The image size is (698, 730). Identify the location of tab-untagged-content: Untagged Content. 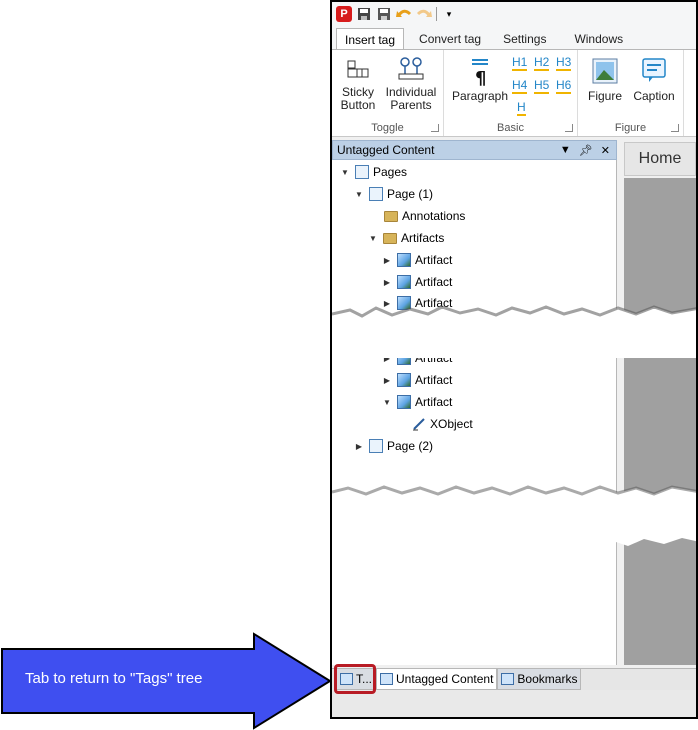
(437, 679).